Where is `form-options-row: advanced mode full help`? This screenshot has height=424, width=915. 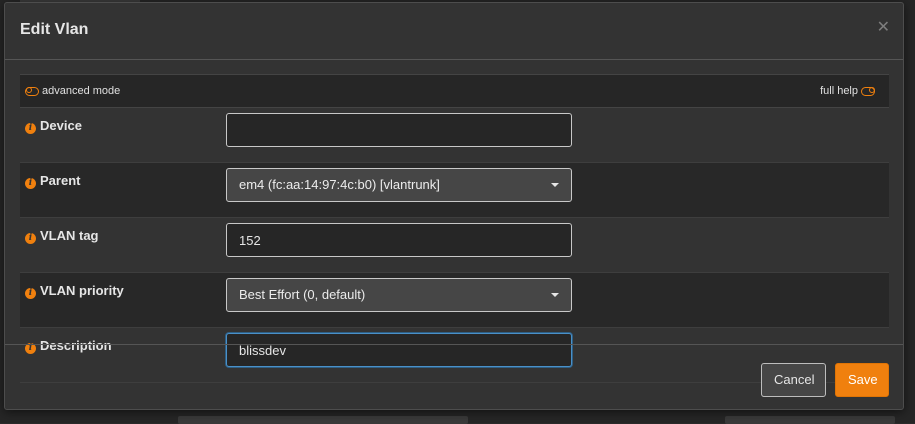
form-options-row: advanced mode full help is located at coordinates (454, 91).